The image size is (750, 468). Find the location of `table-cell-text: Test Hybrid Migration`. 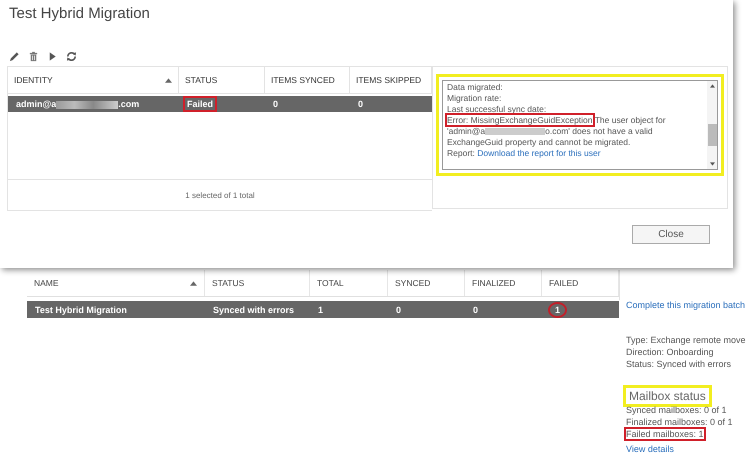

table-cell-text: Test Hybrid Migration is located at coordinates (81, 310).